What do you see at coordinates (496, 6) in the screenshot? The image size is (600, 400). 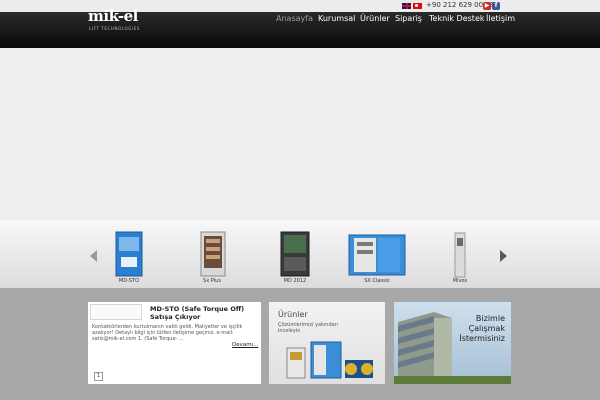 I see `facebook-icon: f` at bounding box center [496, 6].